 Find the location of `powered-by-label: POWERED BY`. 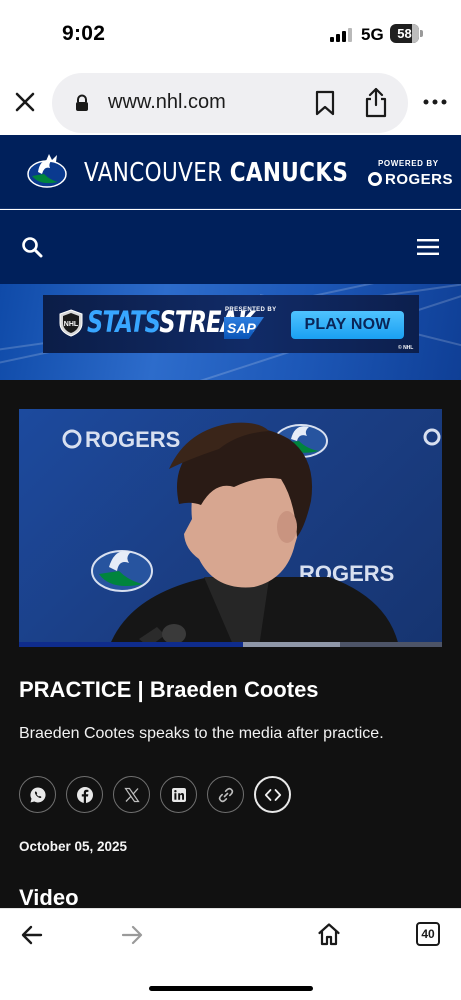

powered-by-label: POWERED BY is located at coordinates (408, 163).